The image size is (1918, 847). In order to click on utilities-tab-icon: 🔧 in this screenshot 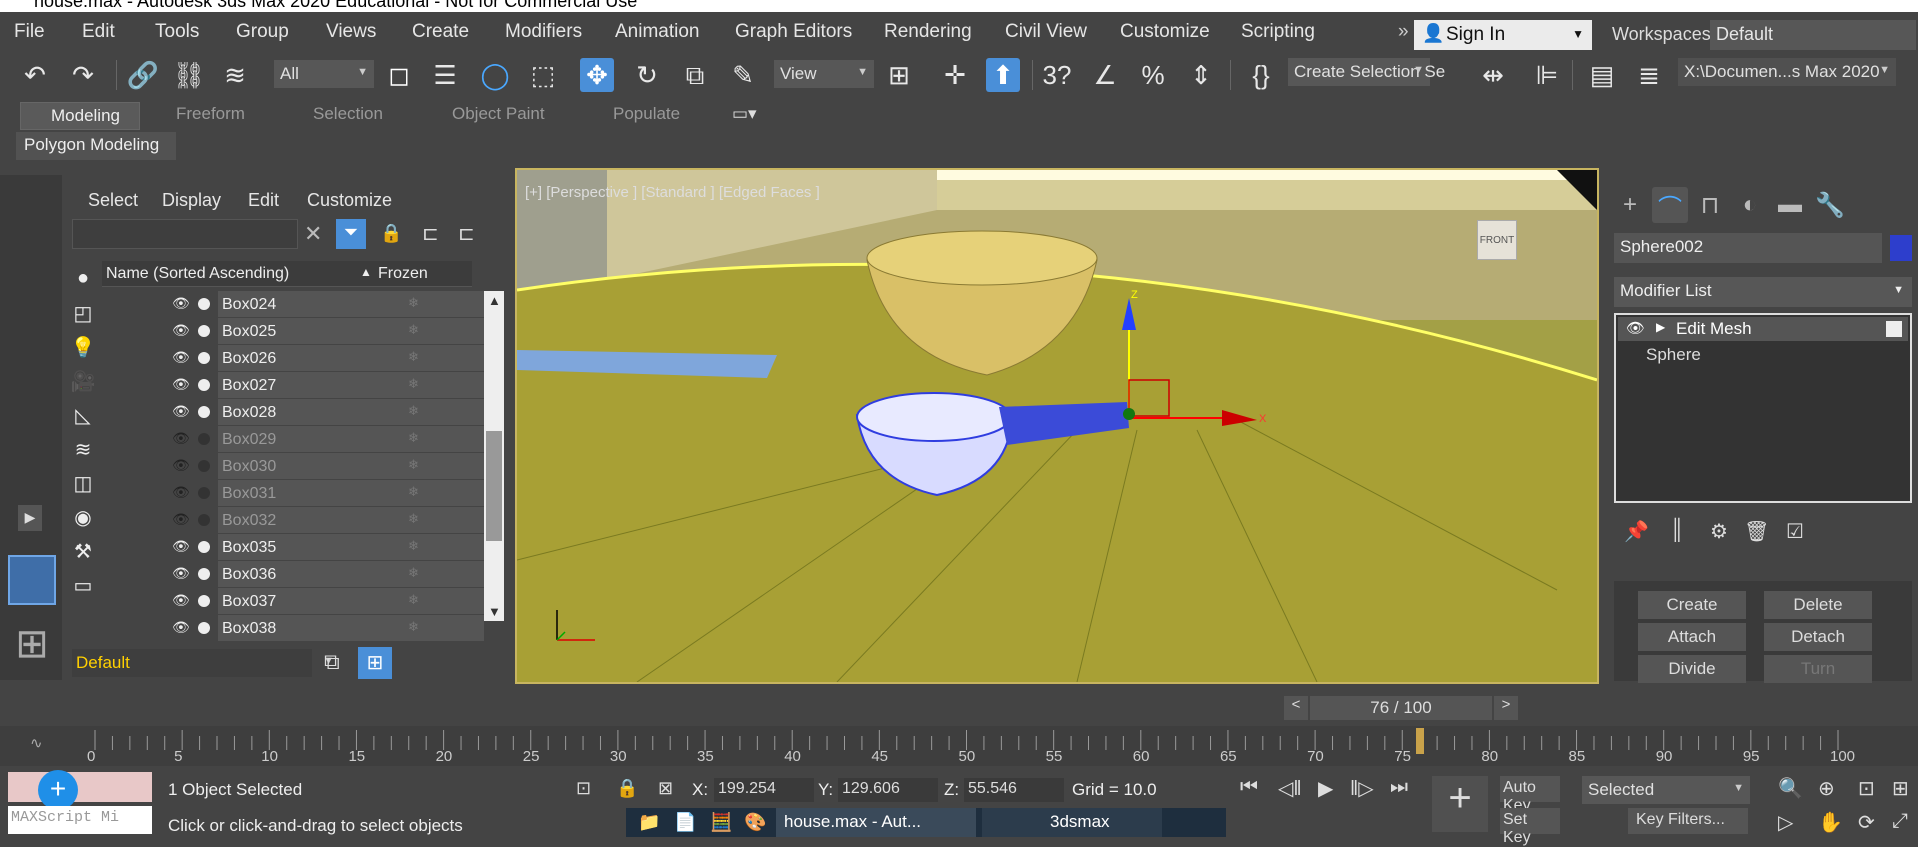, I will do `click(1830, 205)`.